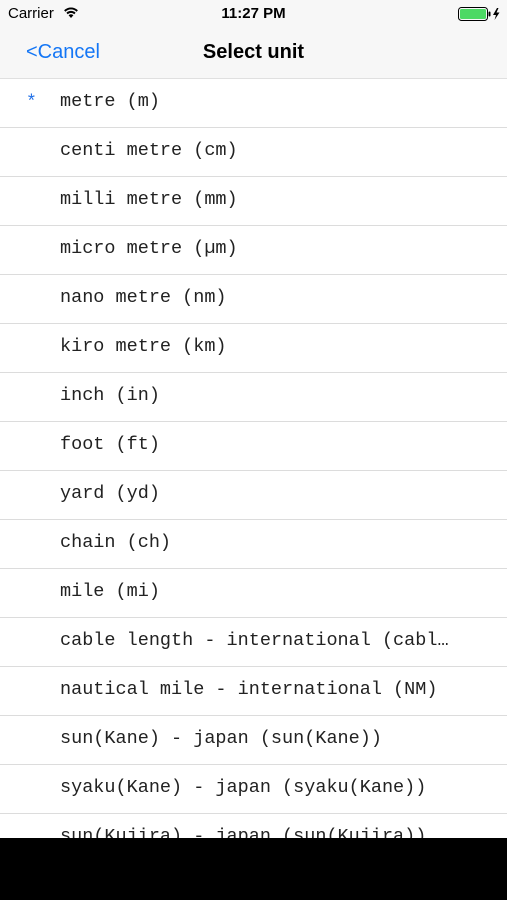  What do you see at coordinates (249, 689) in the screenshot?
I see `unit-label: nautical mile - international (NM)` at bounding box center [249, 689].